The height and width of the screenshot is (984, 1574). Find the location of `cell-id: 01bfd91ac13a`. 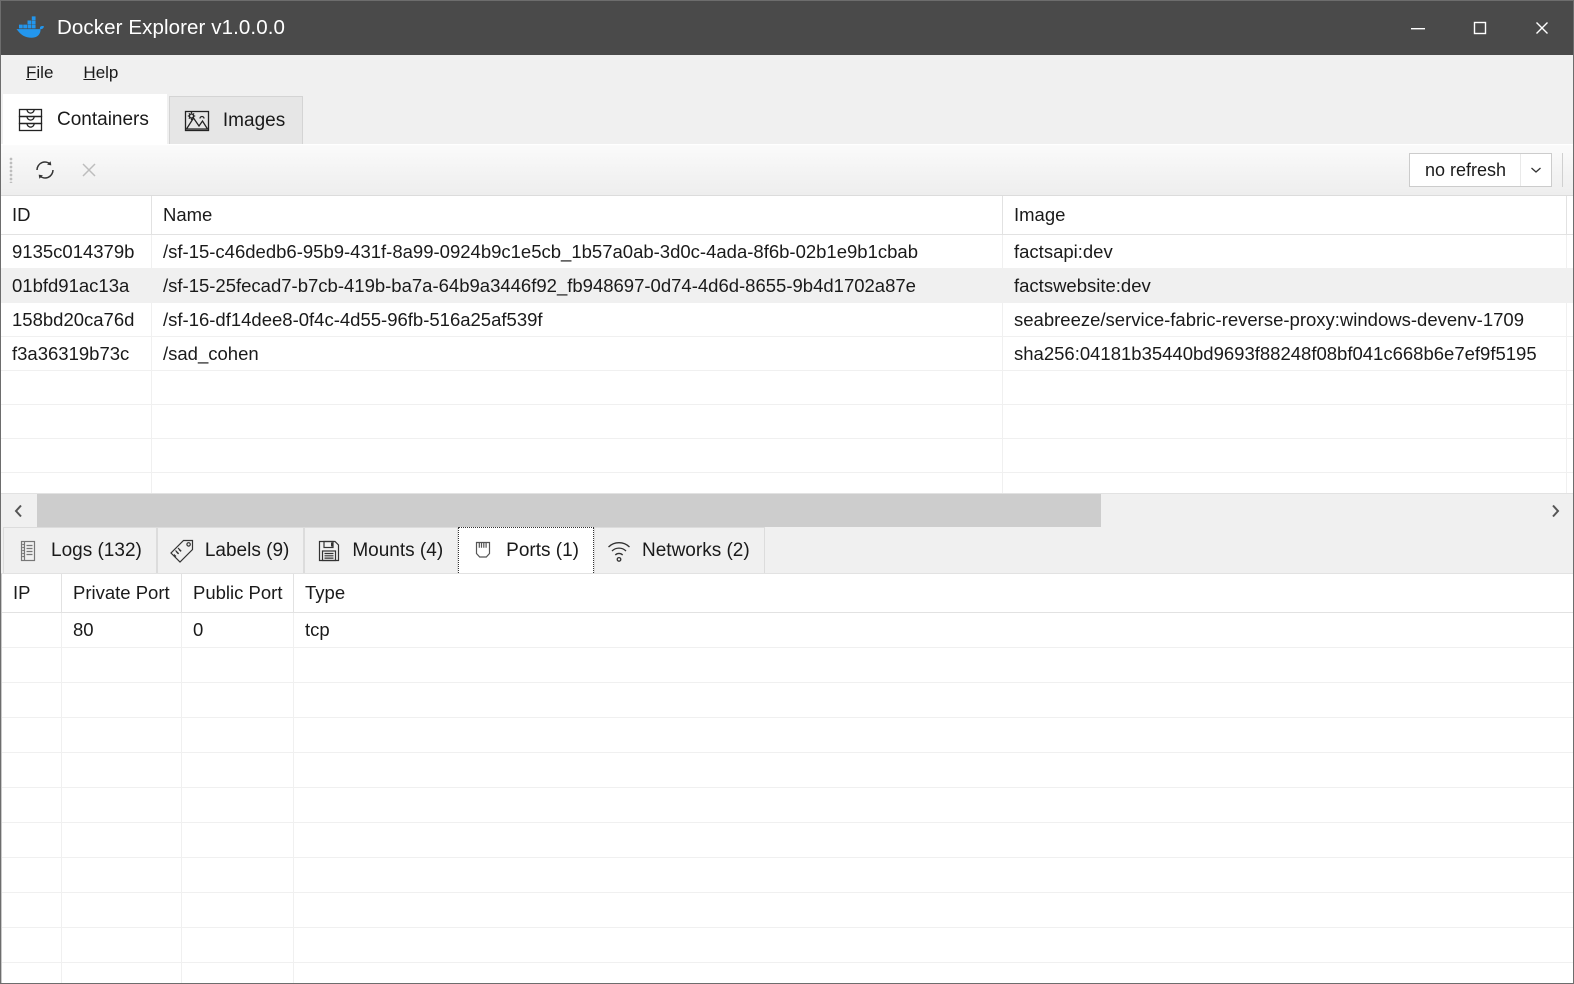

cell-id: 01bfd91ac13a is located at coordinates (76, 285).